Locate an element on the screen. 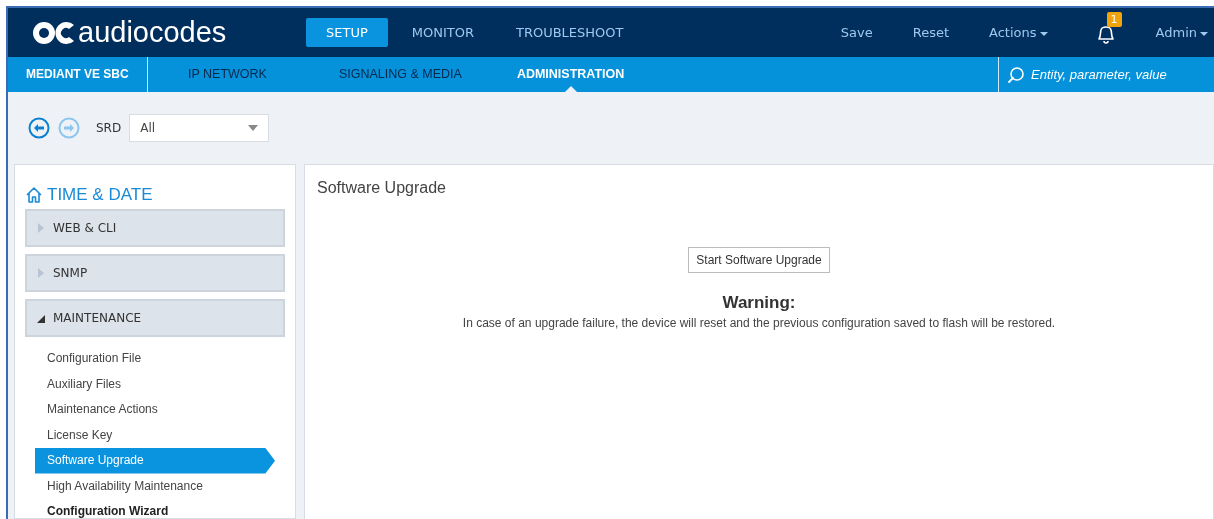  section-tab: SIGNALING & MEDIA is located at coordinates (392, 74).